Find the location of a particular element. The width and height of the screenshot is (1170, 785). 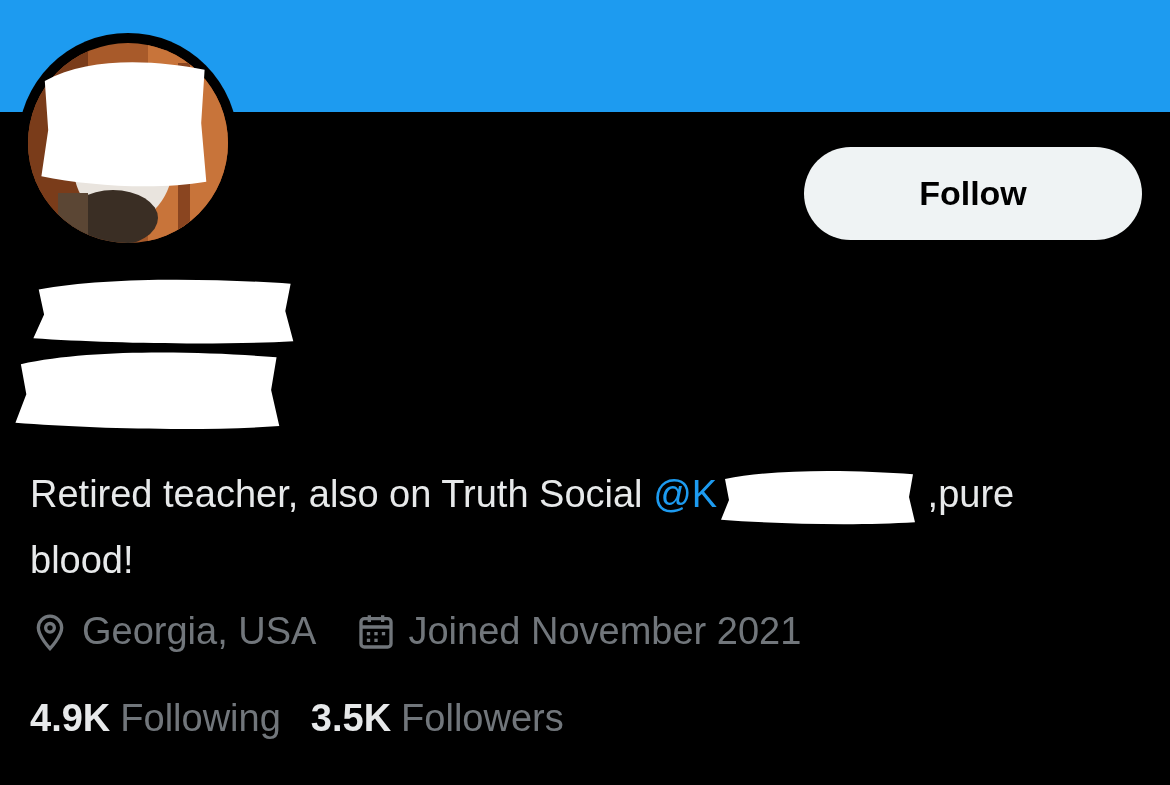

stat-link: 4.9K Following is located at coordinates (155, 718).